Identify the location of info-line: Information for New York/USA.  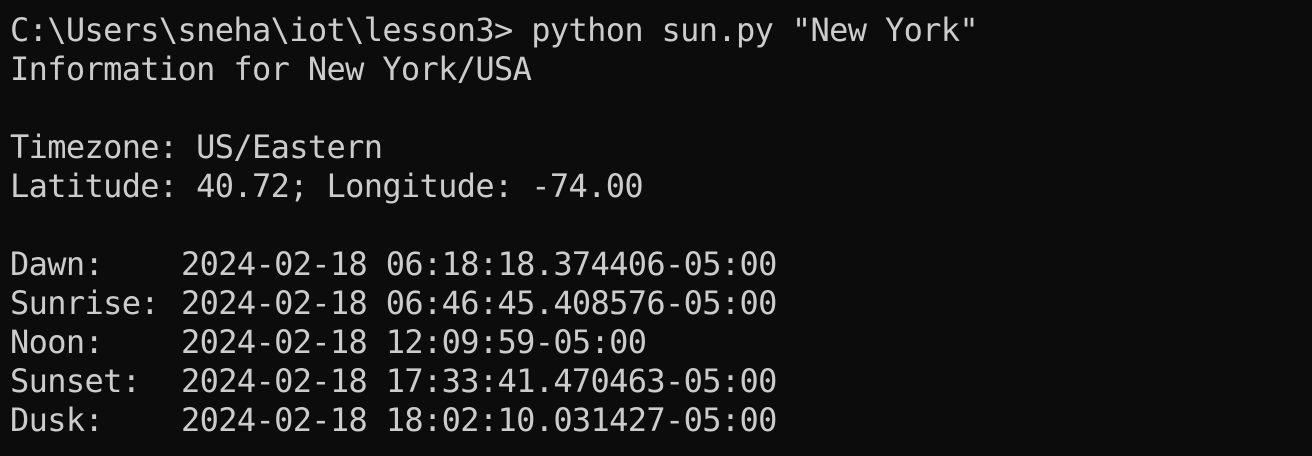
(271, 69).